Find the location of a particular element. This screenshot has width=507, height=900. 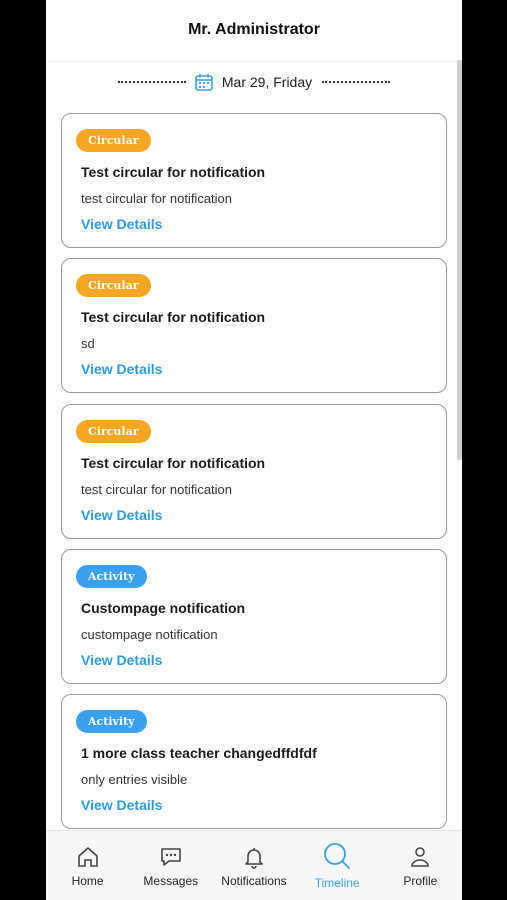

tab-notifications: Notifications is located at coordinates (253, 866).